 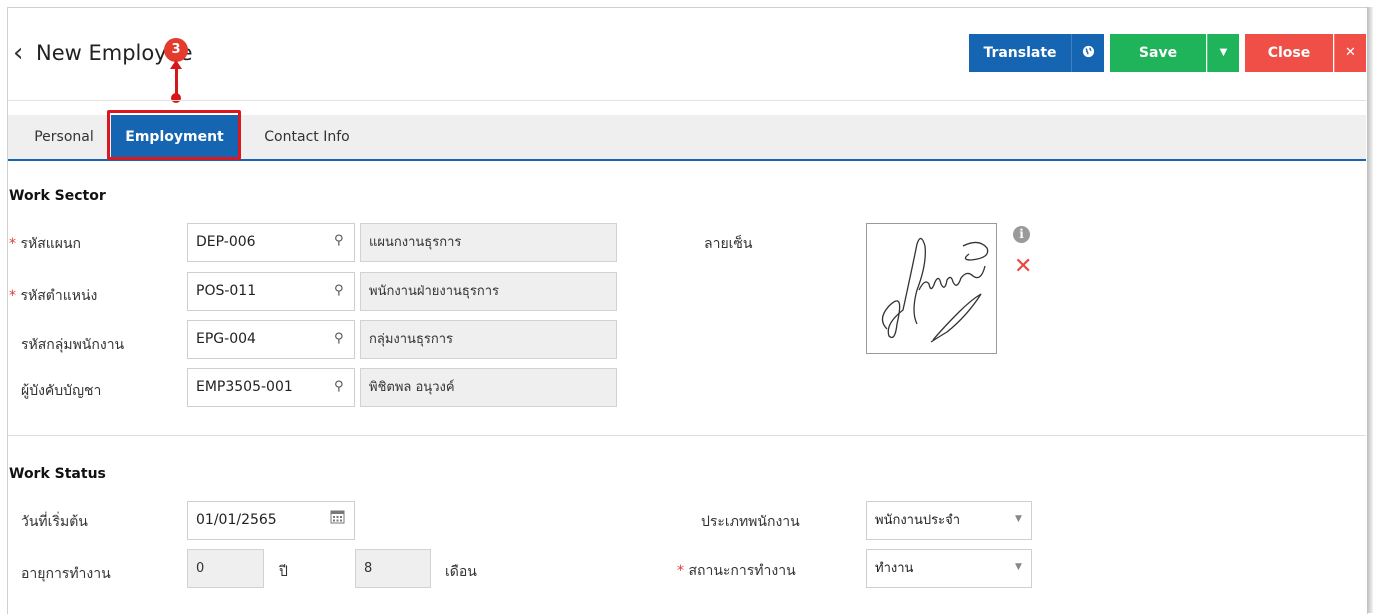 I want to click on start-date-value: 01/01/2565, so click(x=236, y=520).